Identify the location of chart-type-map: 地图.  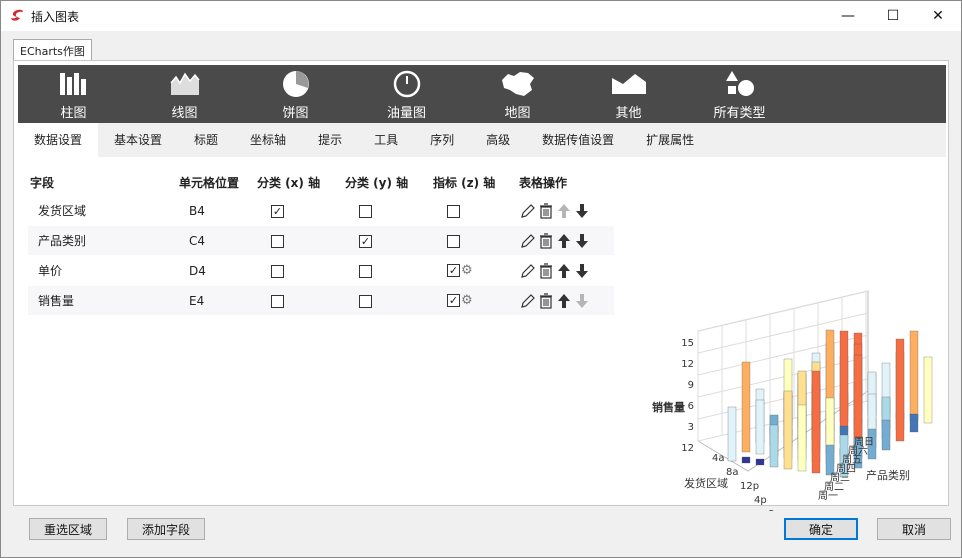
(517, 94).